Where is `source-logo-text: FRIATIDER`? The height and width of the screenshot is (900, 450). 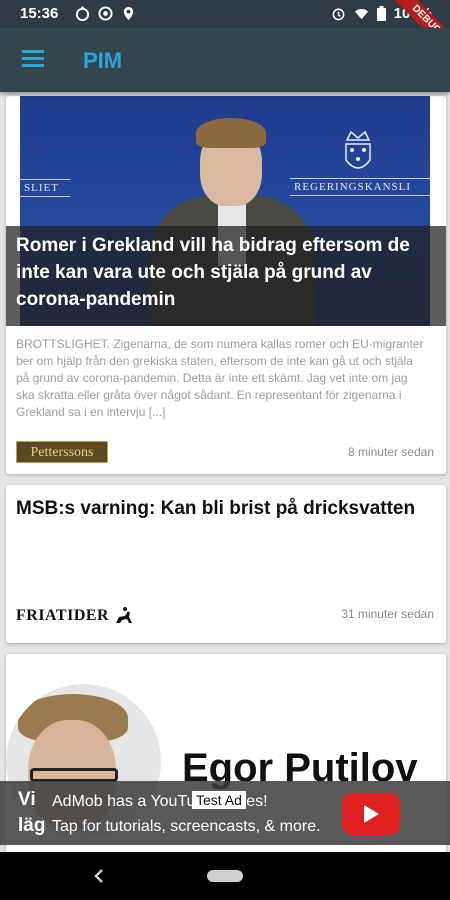 source-logo-text: FRIATIDER is located at coordinates (63, 615).